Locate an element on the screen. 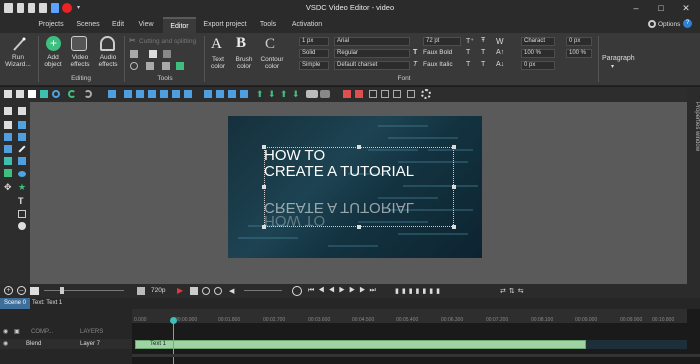 This screenshot has height=364, width=700. timeline-scrollbar is located at coordinates (416, 355).